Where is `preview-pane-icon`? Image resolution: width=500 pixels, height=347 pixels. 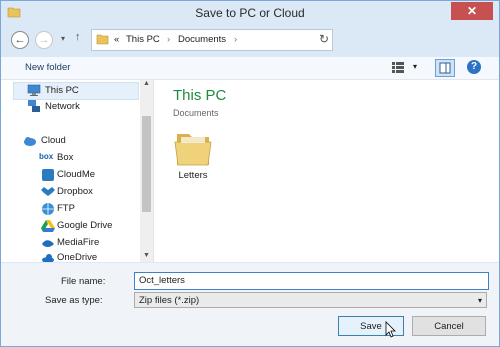
preview-pane-icon is located at coordinates (445, 68).